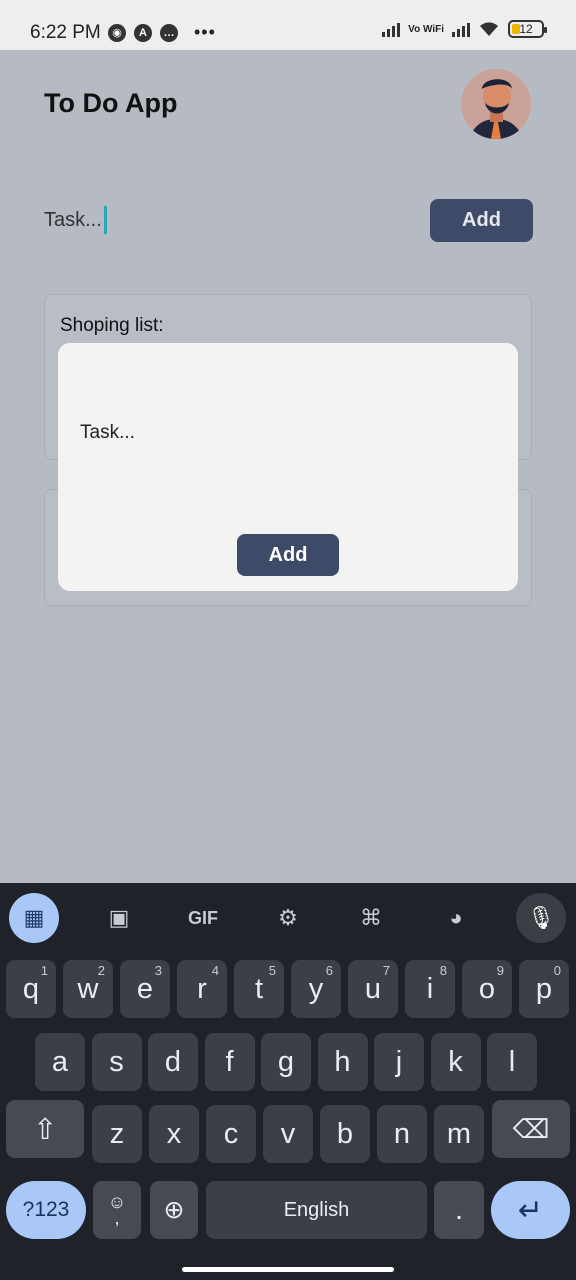 The width and height of the screenshot is (576, 1280). What do you see at coordinates (531, 1129) in the screenshot?
I see `backspace-key: ⌫` at bounding box center [531, 1129].